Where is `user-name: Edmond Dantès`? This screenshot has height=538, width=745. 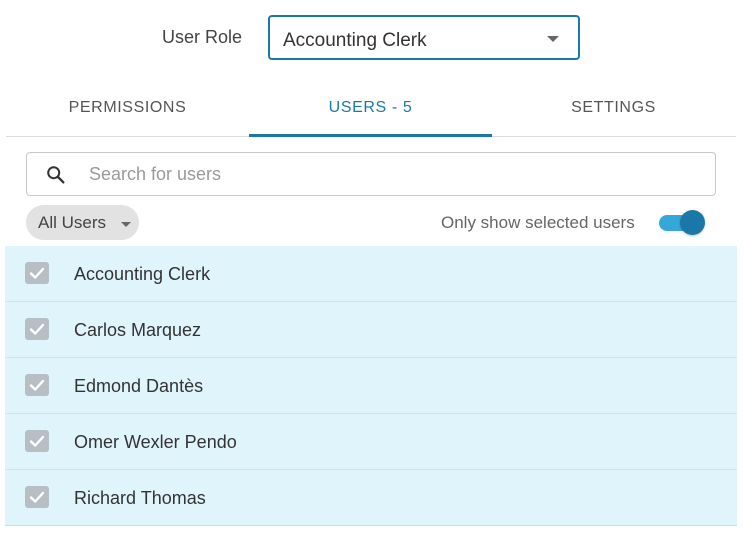 user-name: Edmond Dantès is located at coordinates (139, 386).